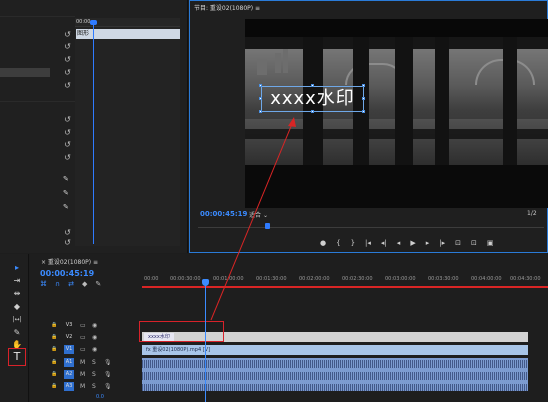 The image size is (548, 402). What do you see at coordinates (412, 243) in the screenshot?
I see `play-icon: ▶` at bounding box center [412, 243].